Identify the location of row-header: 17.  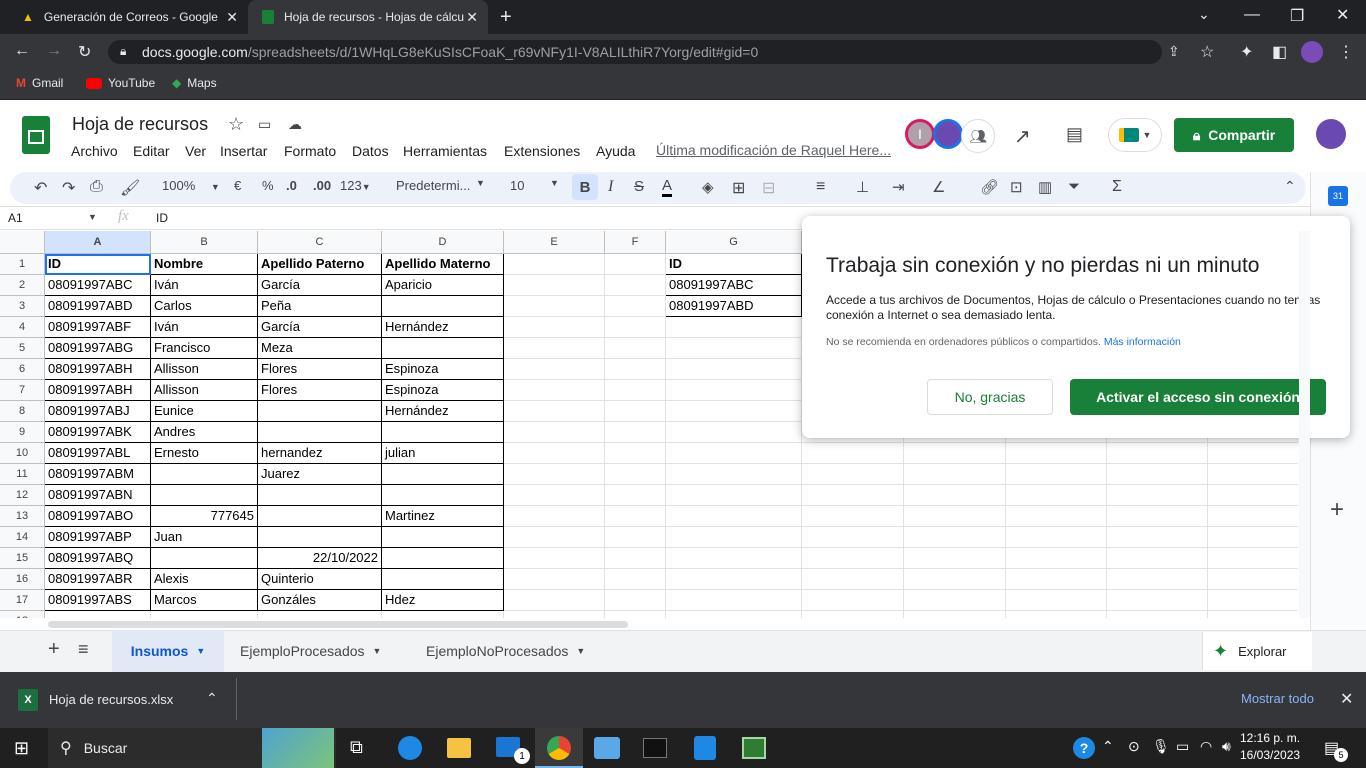
(22, 600).